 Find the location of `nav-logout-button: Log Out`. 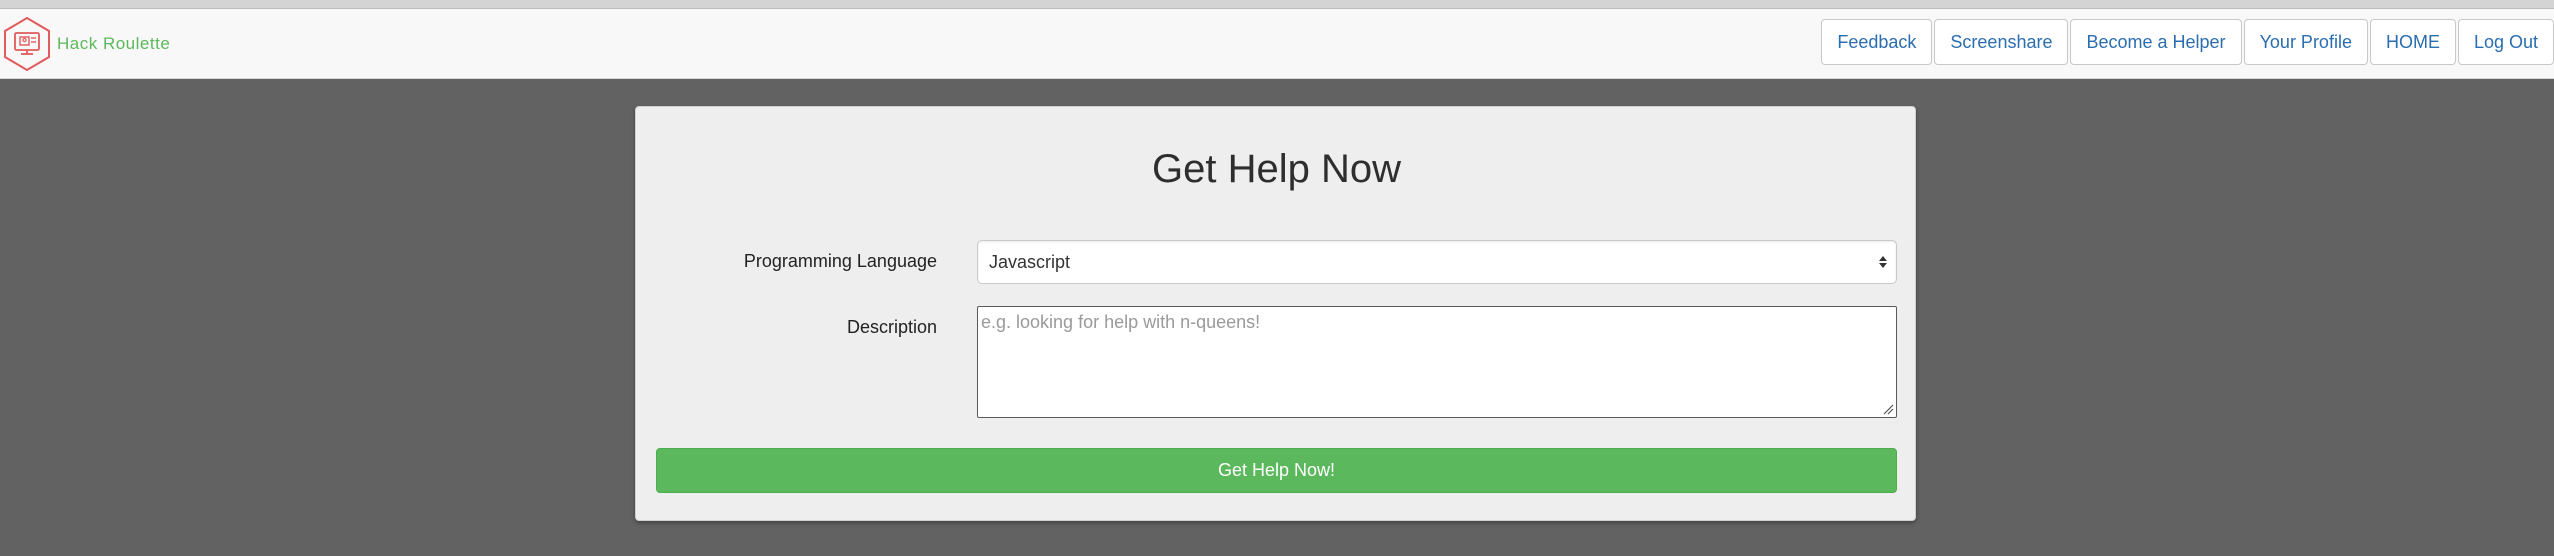

nav-logout-button: Log Out is located at coordinates (2505, 42).